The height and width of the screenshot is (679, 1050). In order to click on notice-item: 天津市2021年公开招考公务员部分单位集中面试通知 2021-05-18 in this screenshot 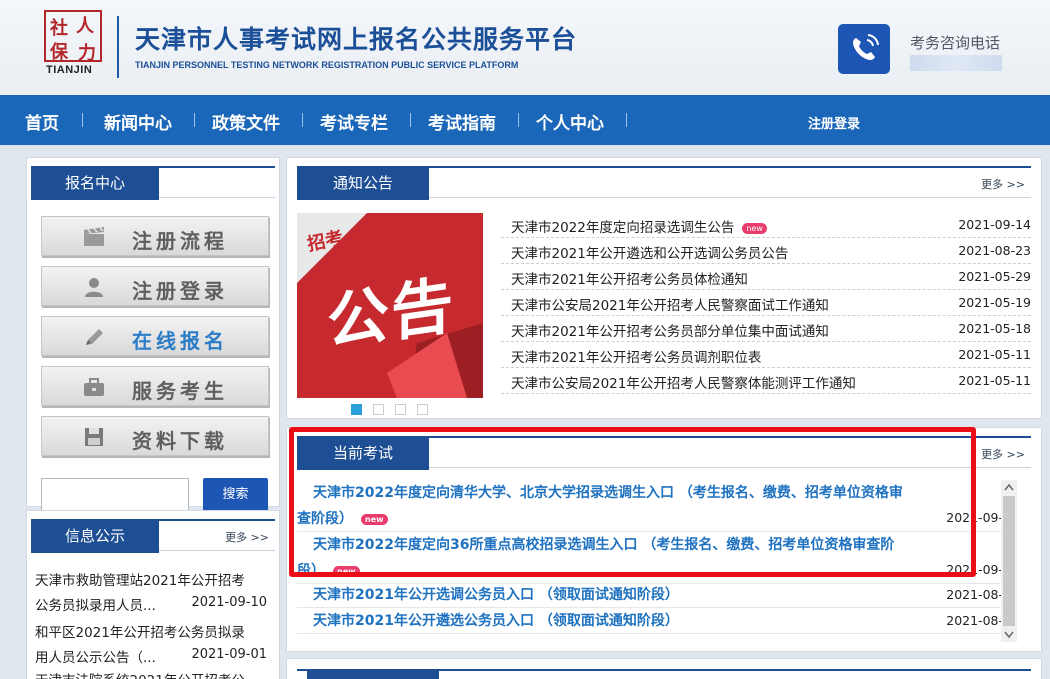, I will do `click(766, 329)`.